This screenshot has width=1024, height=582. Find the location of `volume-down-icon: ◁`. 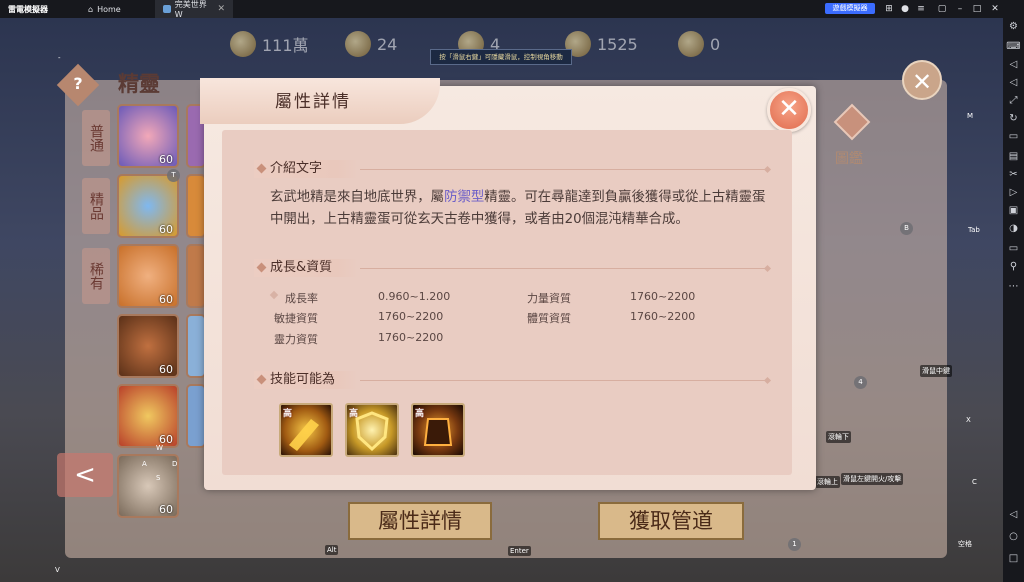

volume-down-icon: ◁ is located at coordinates (1013, 83).